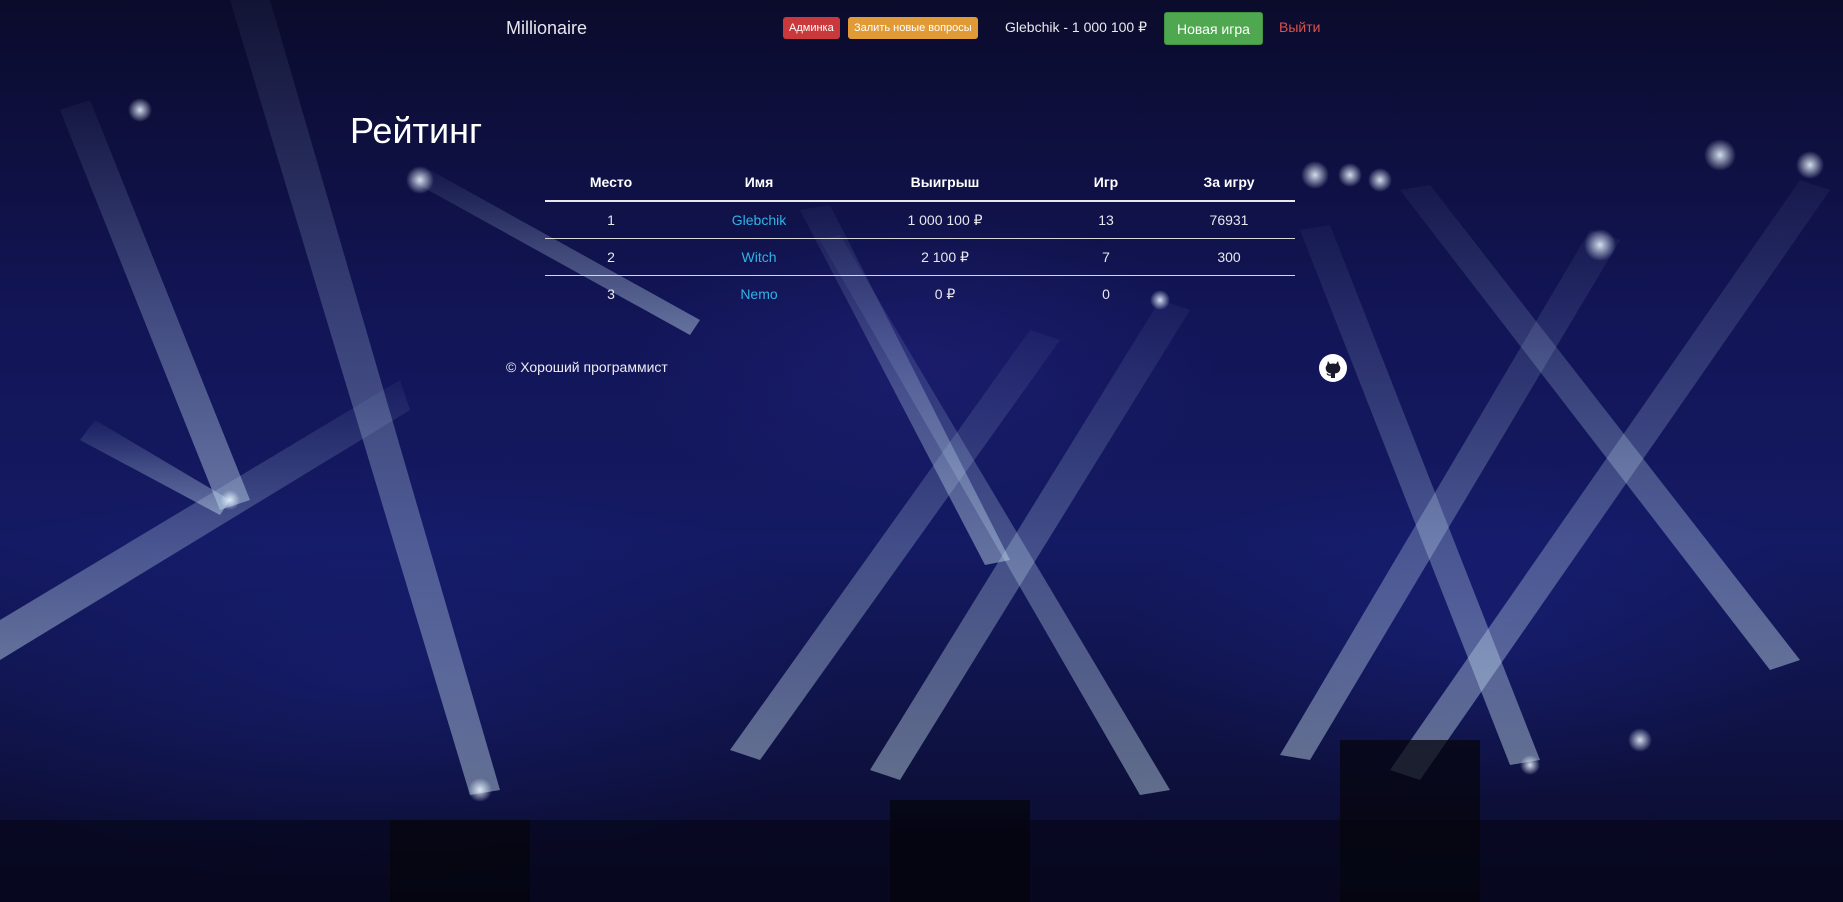 This screenshot has height=902, width=1843. What do you see at coordinates (1333, 368) in the screenshot?
I see `github-icon` at bounding box center [1333, 368].